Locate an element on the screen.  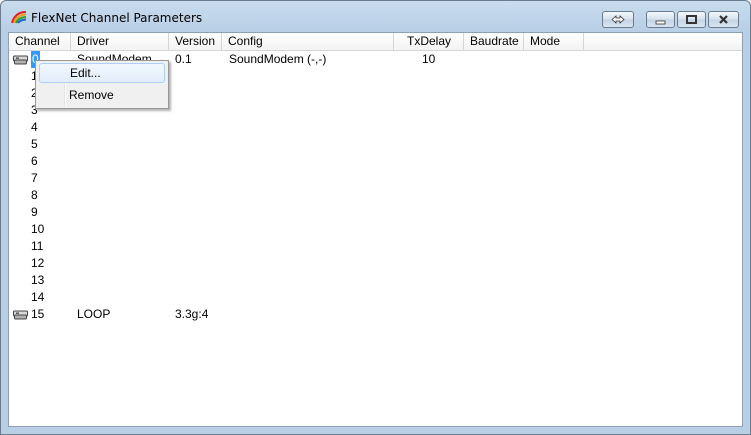
close-button is located at coordinates (723, 19).